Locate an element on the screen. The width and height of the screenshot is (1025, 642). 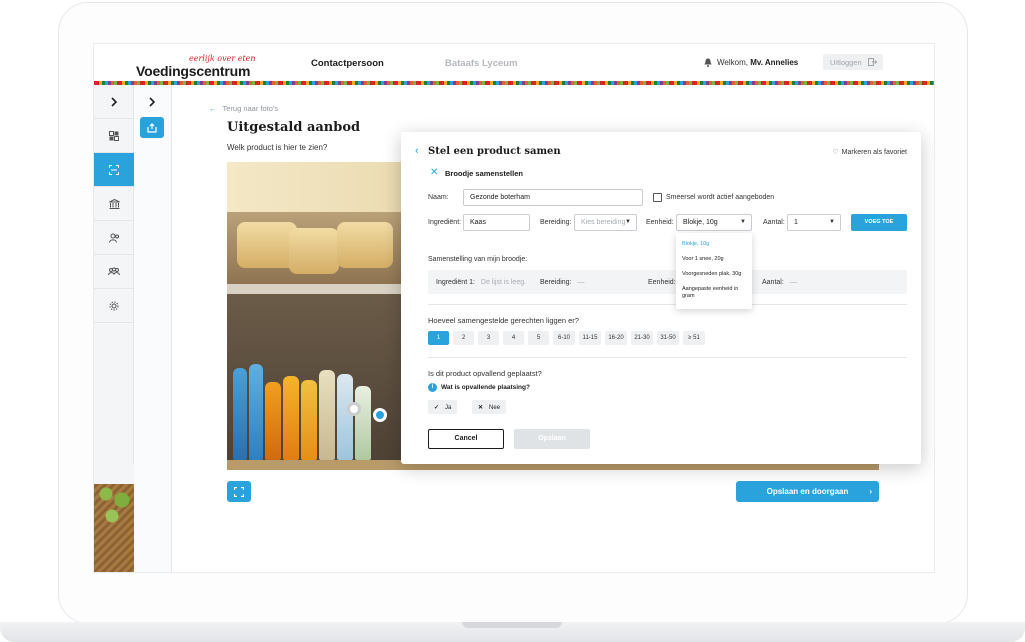
amount-label: Aantal: is located at coordinates (774, 222).